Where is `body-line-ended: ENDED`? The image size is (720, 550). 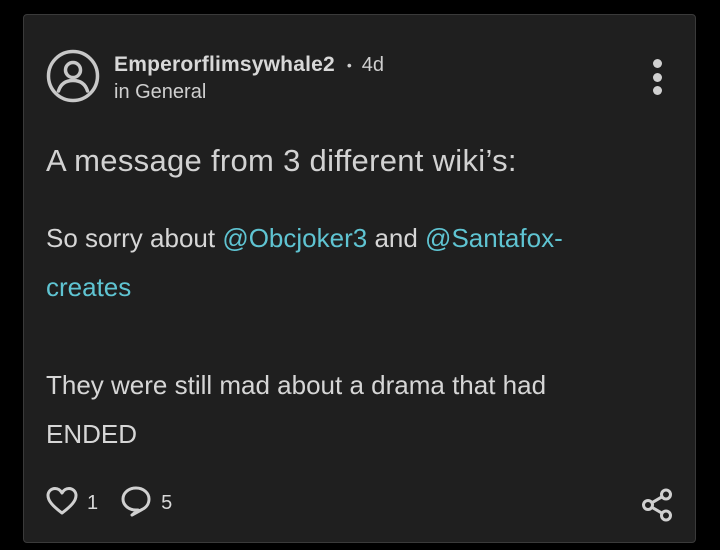
body-line-ended: ENDED is located at coordinates (92, 434).